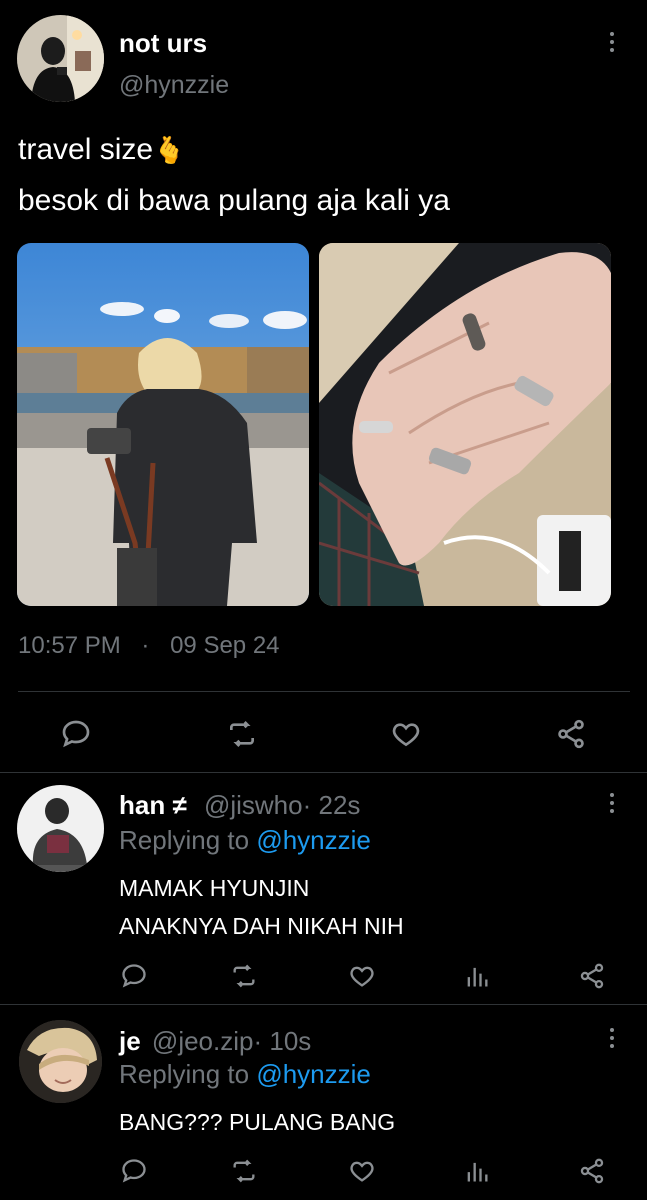 The width and height of the screenshot is (647, 1200). I want to click on tweet-text-line-1: travel size🫰, so click(101, 150).